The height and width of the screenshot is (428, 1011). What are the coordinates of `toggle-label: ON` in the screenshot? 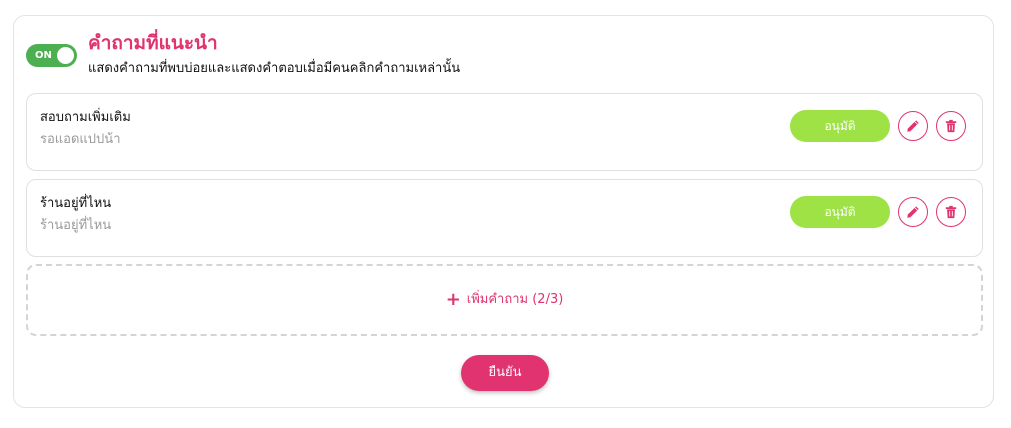 It's located at (43, 55).